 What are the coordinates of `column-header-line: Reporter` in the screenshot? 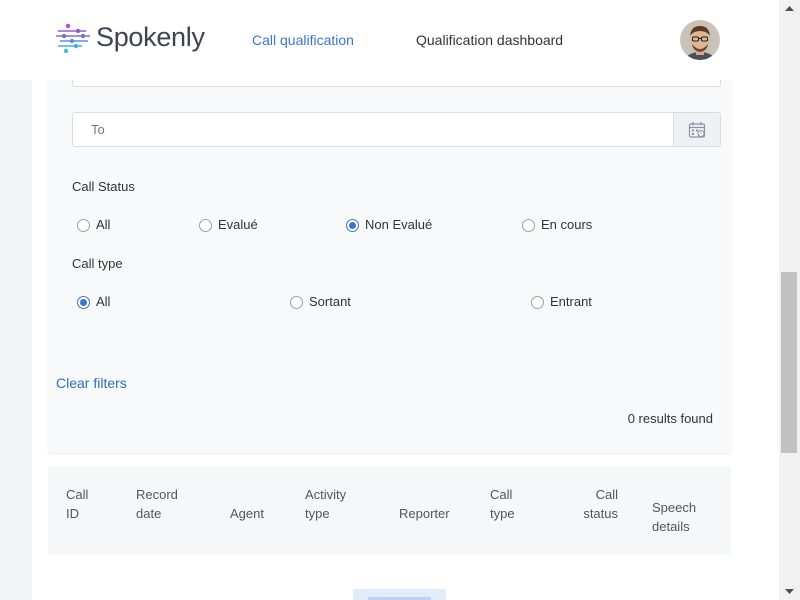 It's located at (424, 513).